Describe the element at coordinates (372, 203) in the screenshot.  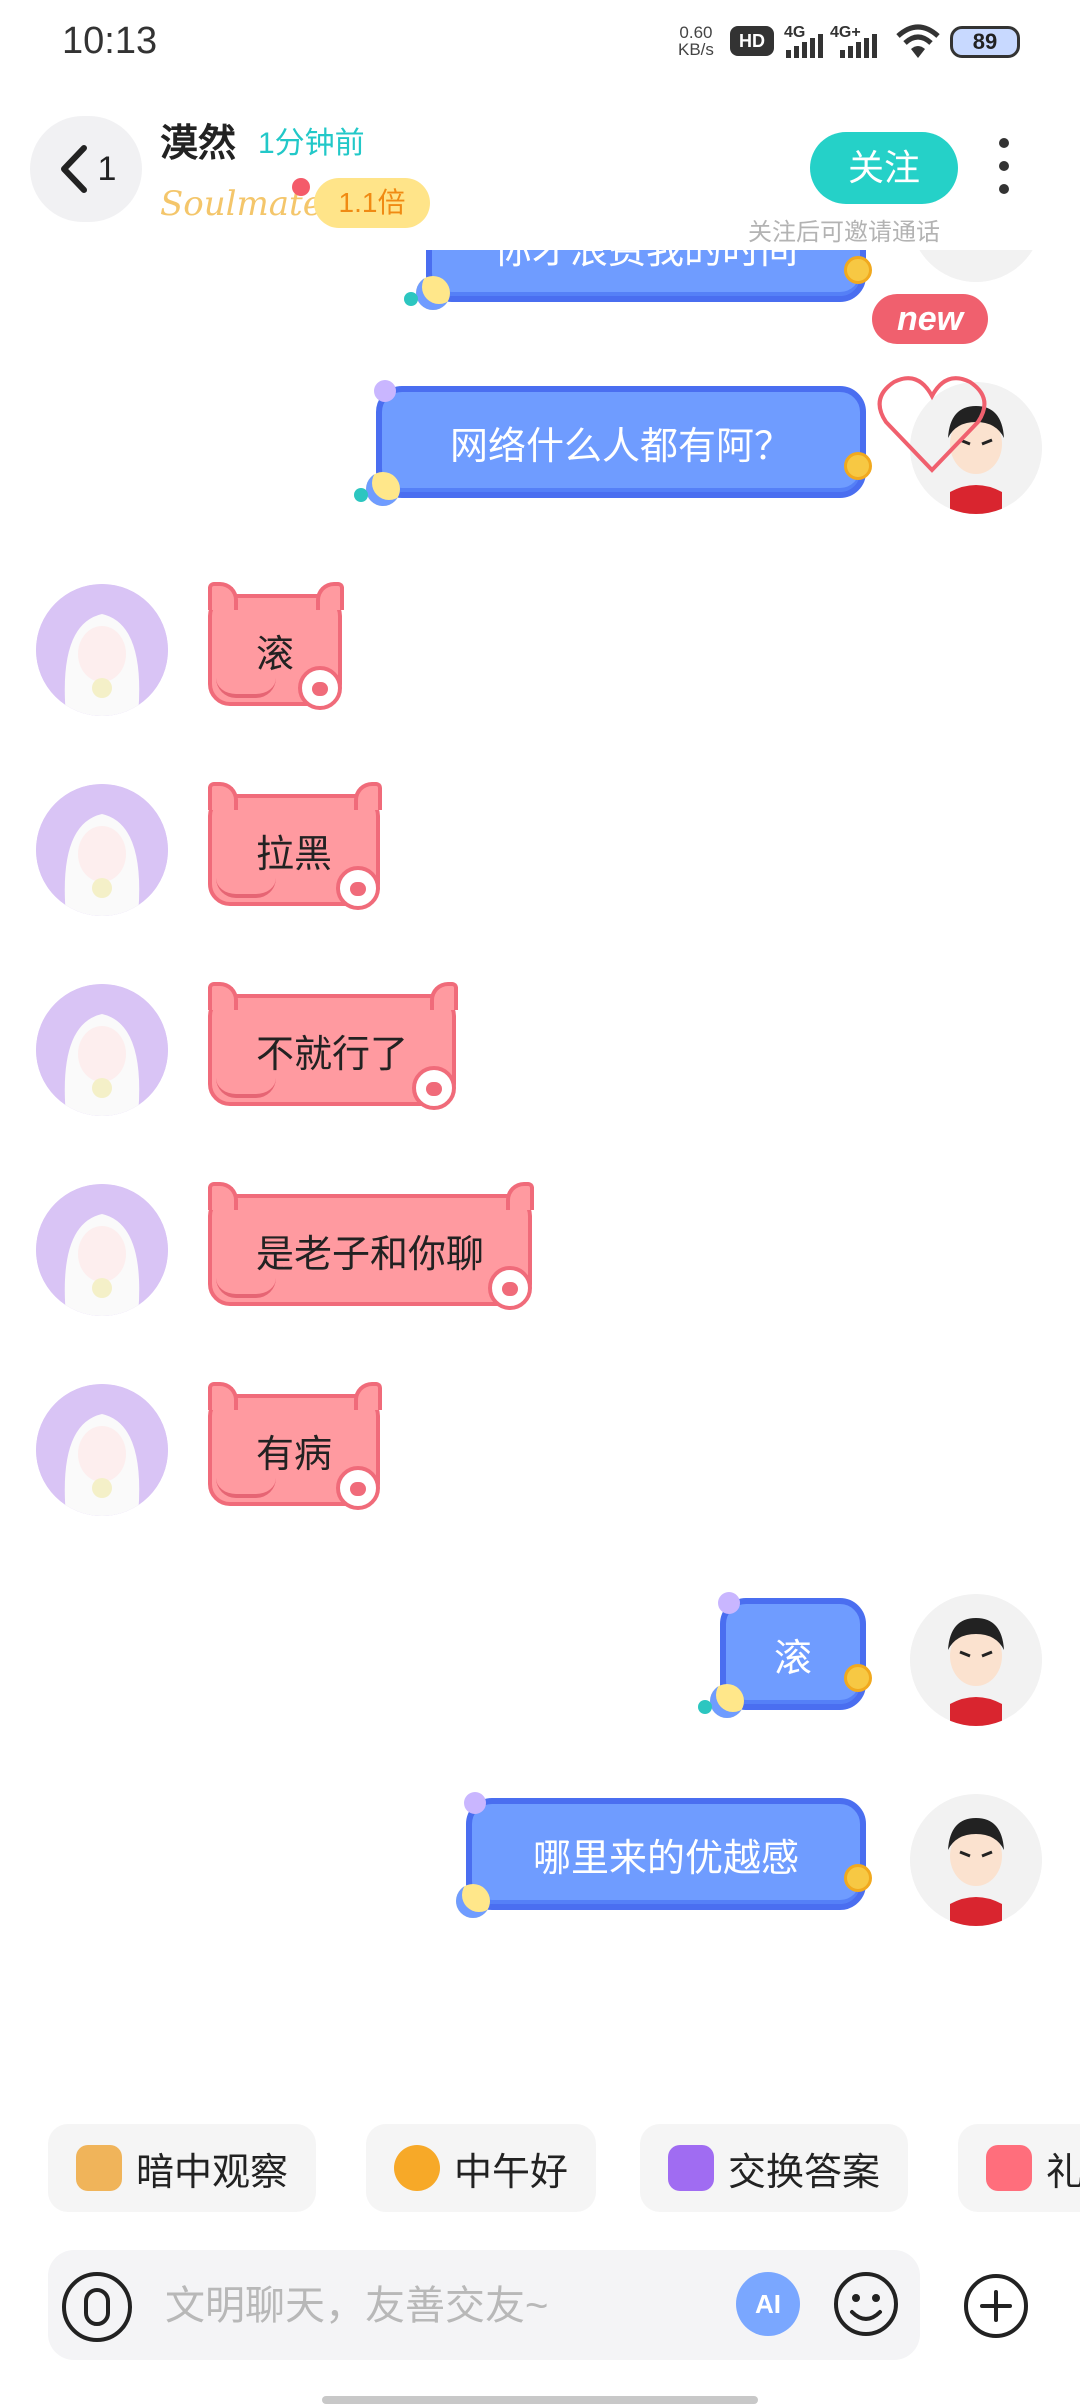
I see `multiplier-badge: 1.1倍` at that location.